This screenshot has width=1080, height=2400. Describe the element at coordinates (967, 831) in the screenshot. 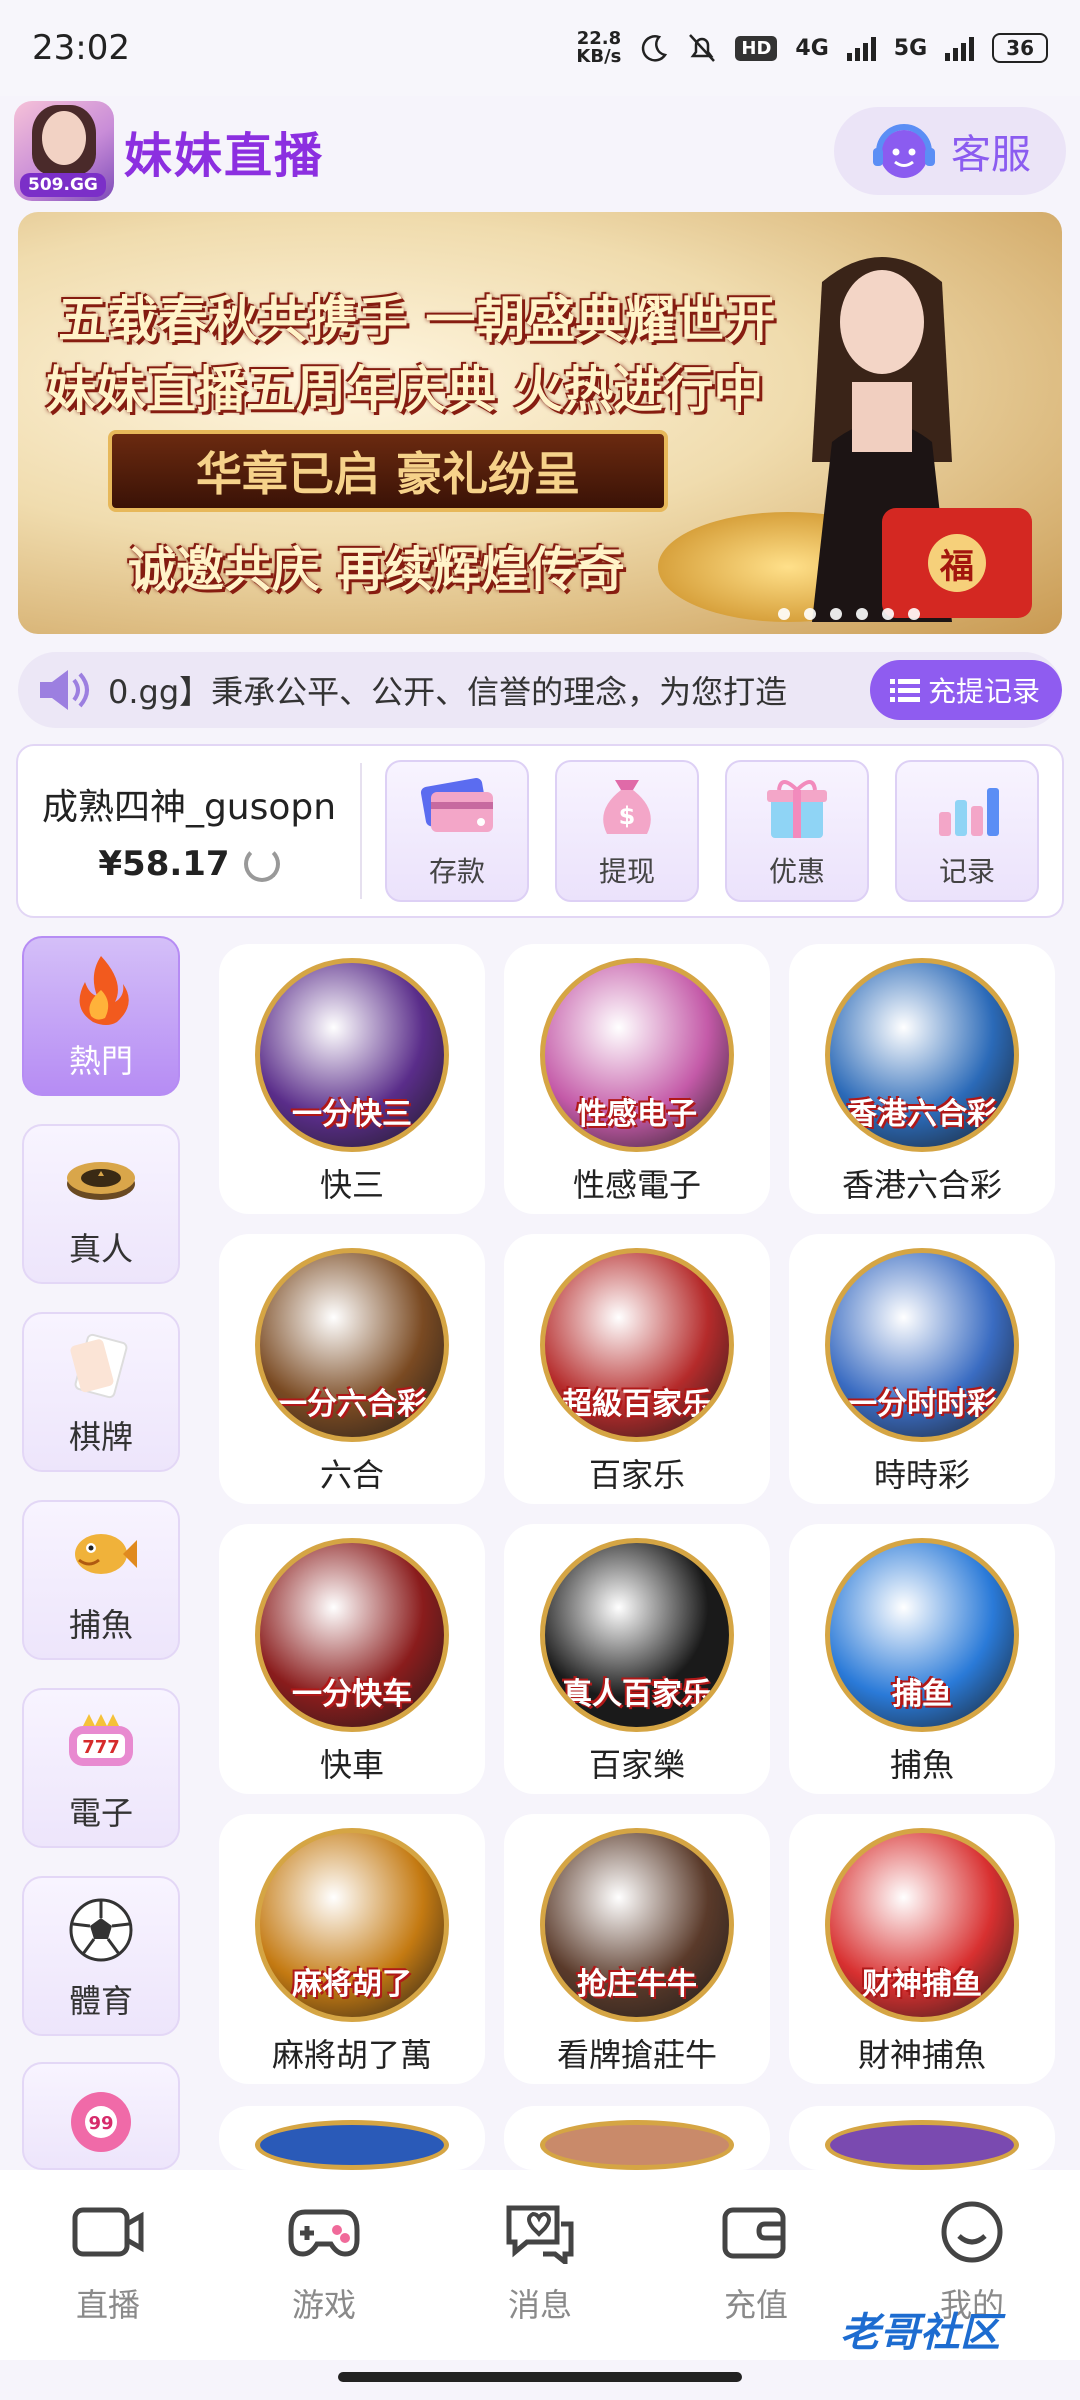

I see `records-button: 记录` at that location.